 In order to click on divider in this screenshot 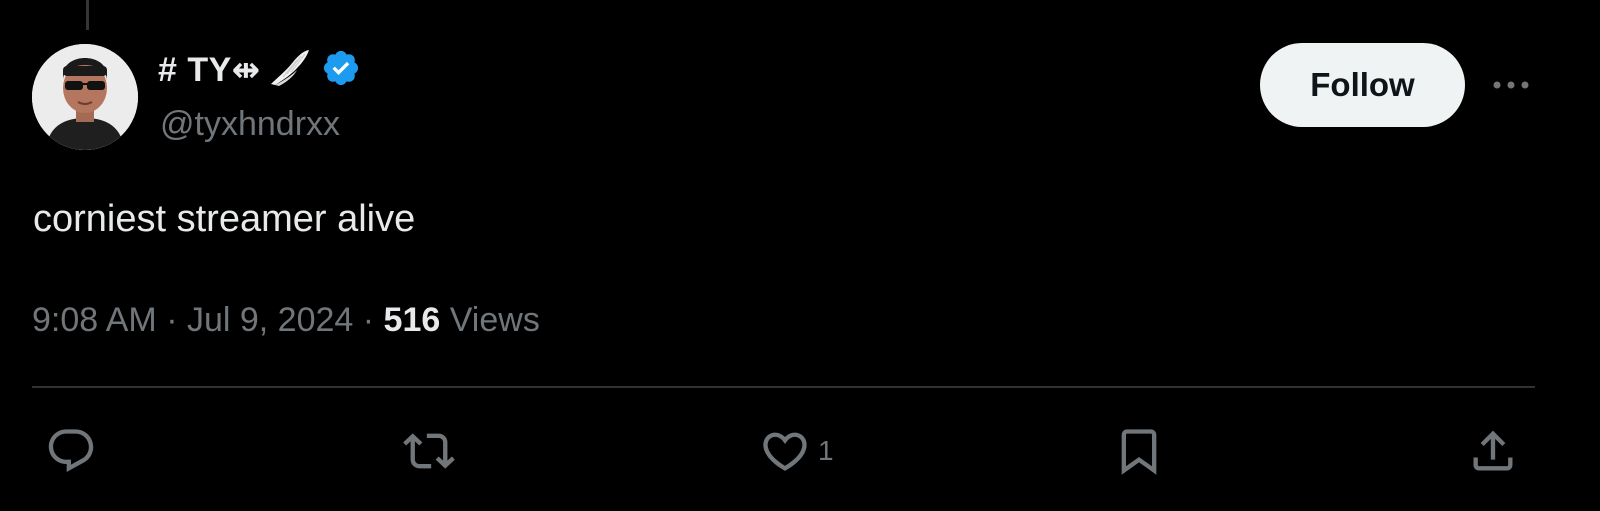, I will do `click(783, 387)`.